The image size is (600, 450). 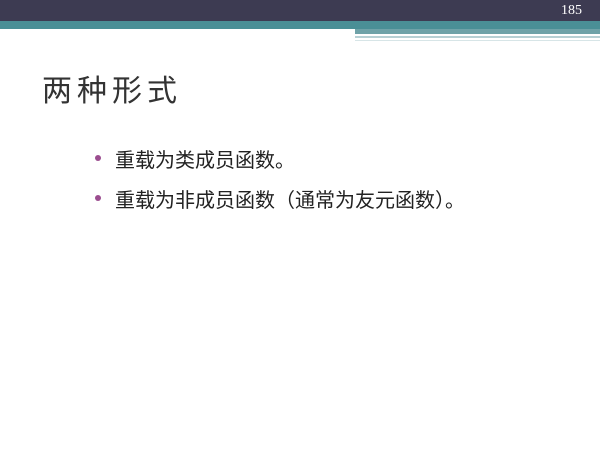 What do you see at coordinates (300, 25) in the screenshot?
I see `teal-band` at bounding box center [300, 25].